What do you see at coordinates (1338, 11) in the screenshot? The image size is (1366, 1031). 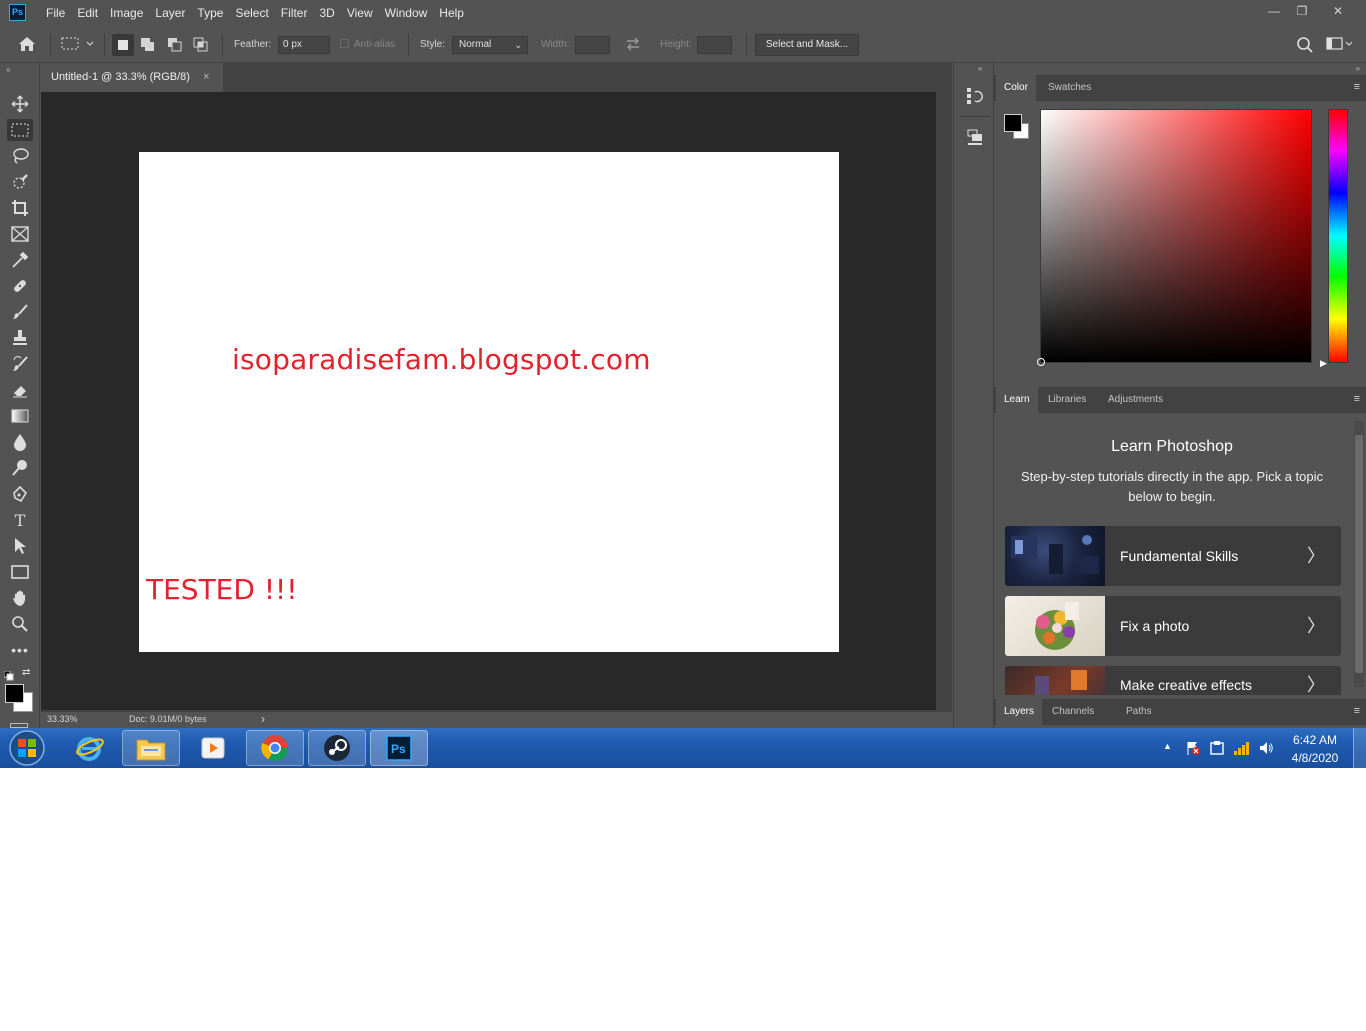 I see `close-button: ✕` at bounding box center [1338, 11].